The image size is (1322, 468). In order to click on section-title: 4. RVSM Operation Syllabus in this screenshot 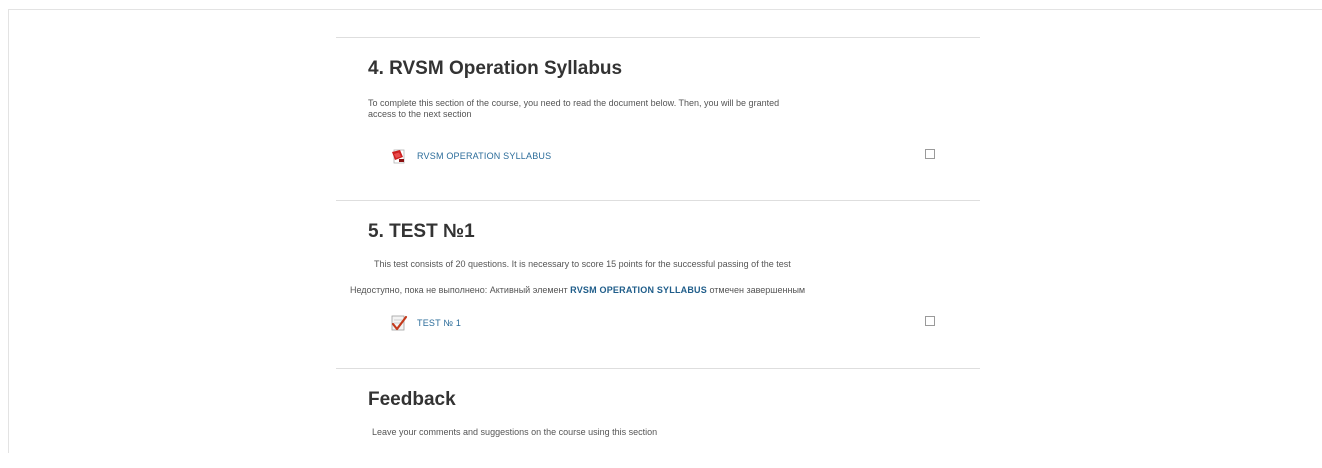, I will do `click(495, 68)`.